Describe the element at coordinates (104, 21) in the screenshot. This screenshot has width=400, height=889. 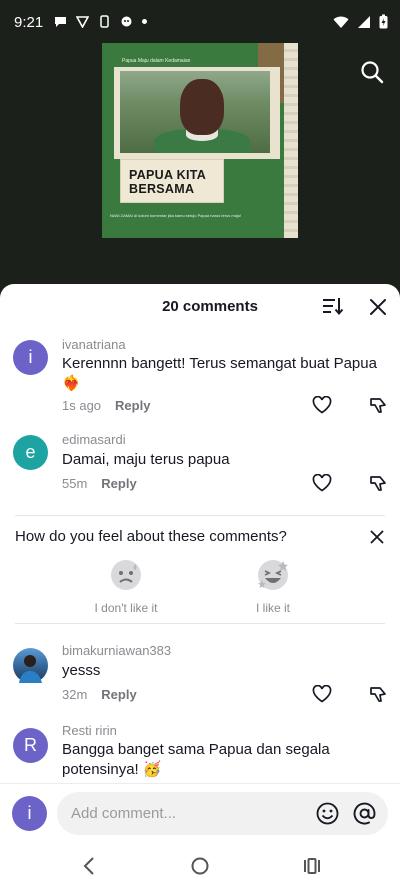
I see `phone-notification-icon` at that location.